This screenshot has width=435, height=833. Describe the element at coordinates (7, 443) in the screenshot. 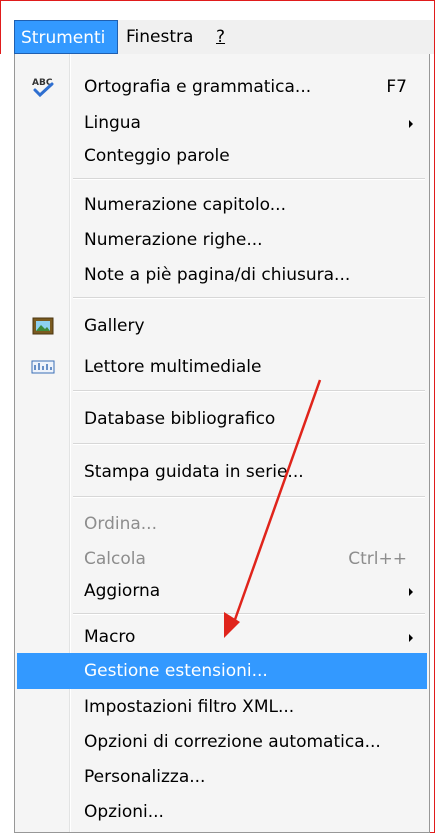

I see `background-document` at that location.